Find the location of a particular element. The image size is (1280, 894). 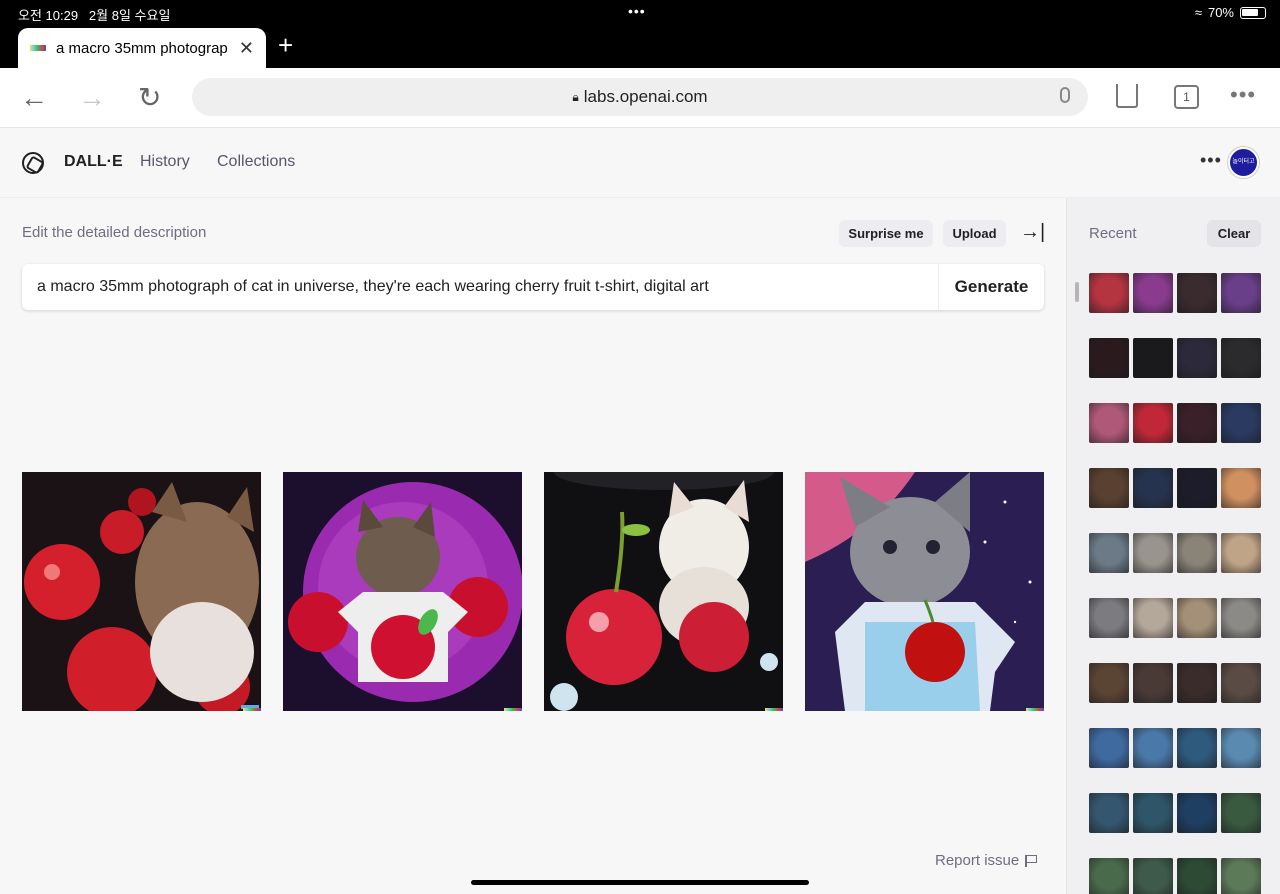

sidebar-scrollbar is located at coordinates (1077, 292).